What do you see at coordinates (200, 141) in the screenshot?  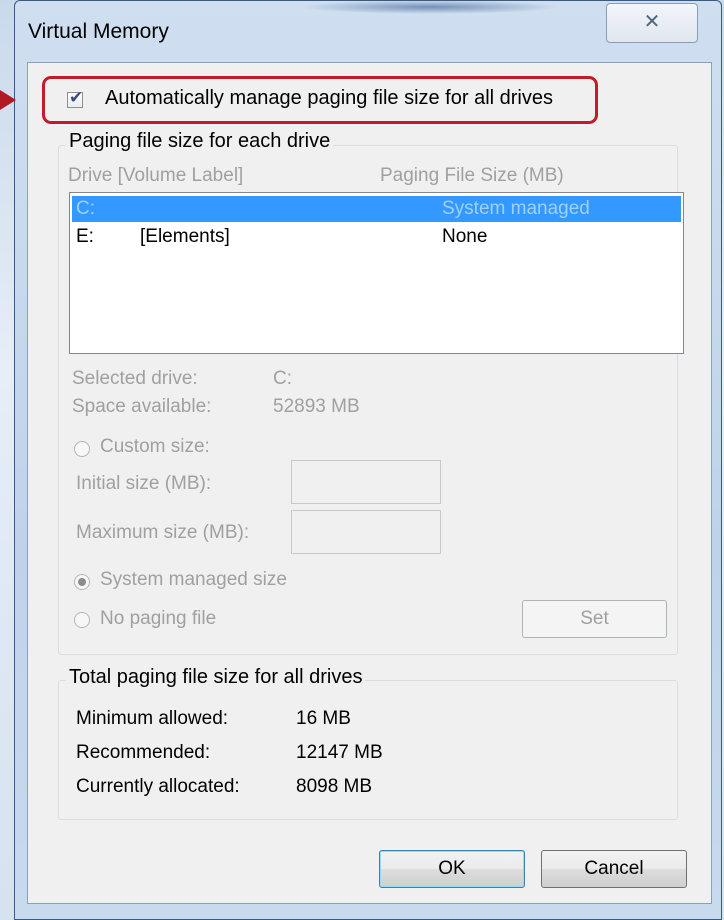 I see `paging-group-title: Paging file size for each drive` at bounding box center [200, 141].